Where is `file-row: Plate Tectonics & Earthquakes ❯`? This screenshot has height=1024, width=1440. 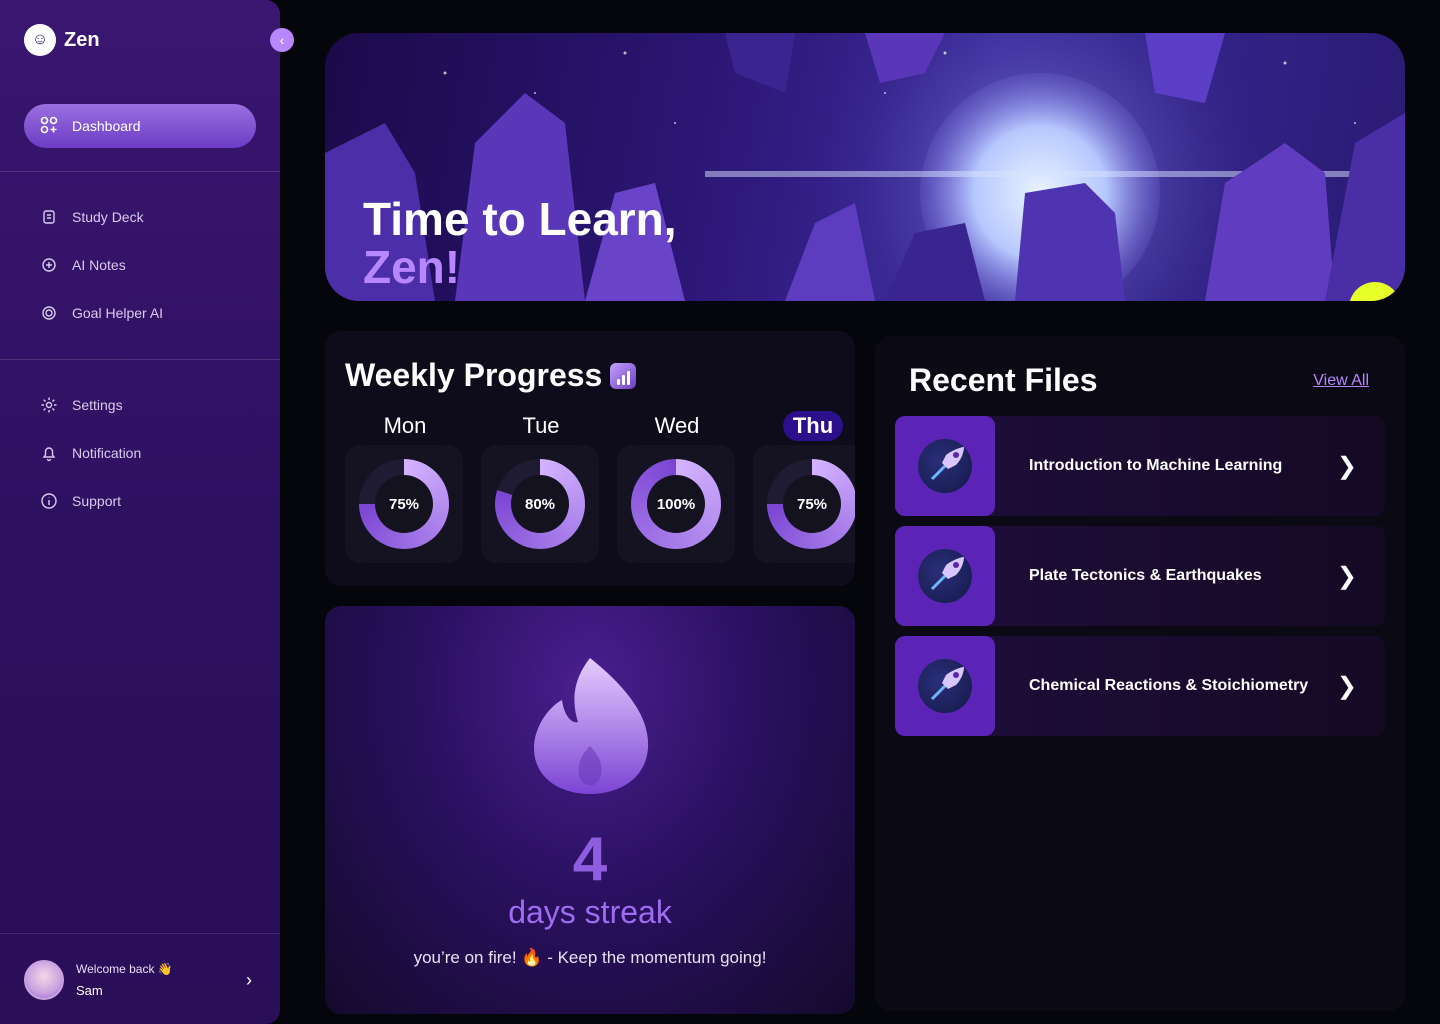
file-row: Plate Tectonics & Earthquakes ❯ is located at coordinates (1140, 576).